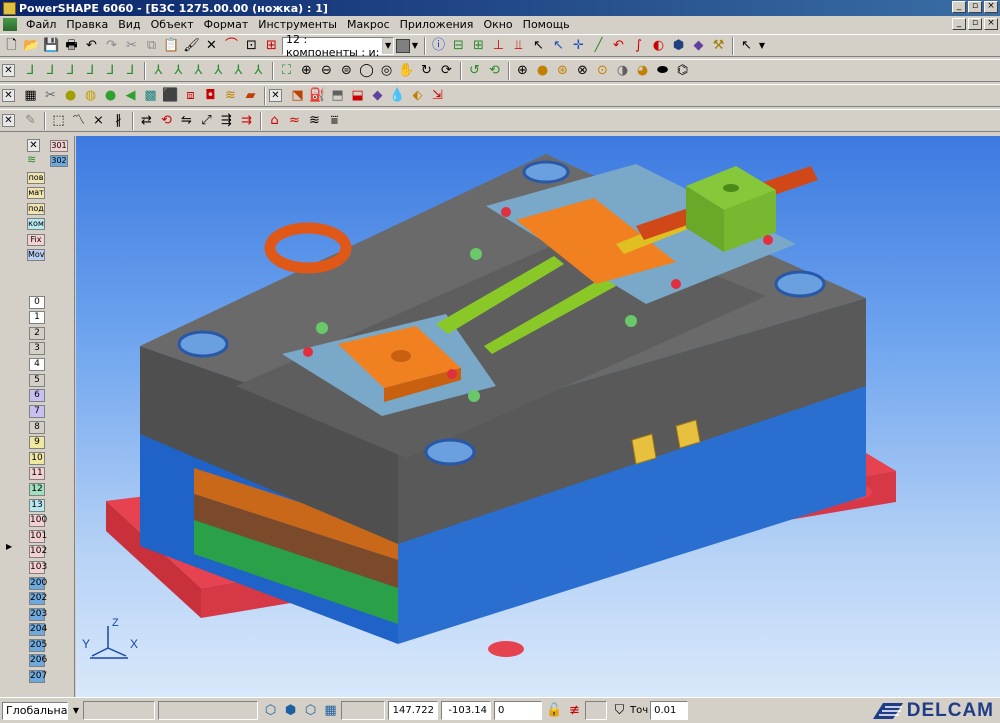  Describe the element at coordinates (558, 45) in the screenshot. I see `select-plus-icon: ↖` at that location.